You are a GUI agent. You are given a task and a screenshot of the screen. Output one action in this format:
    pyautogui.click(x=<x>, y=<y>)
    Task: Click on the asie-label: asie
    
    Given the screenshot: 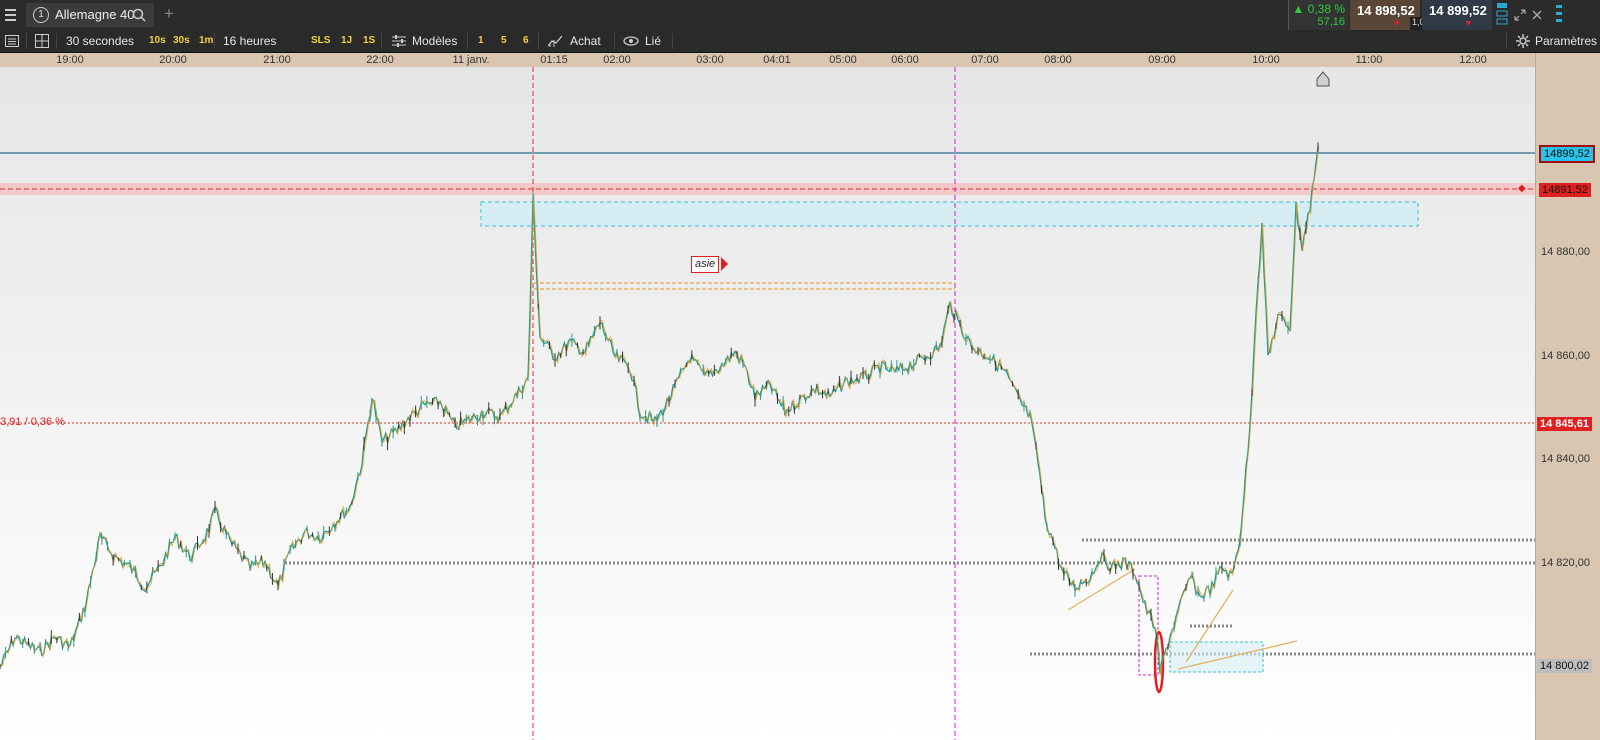 What is the action you would take?
    pyautogui.click(x=705, y=264)
    